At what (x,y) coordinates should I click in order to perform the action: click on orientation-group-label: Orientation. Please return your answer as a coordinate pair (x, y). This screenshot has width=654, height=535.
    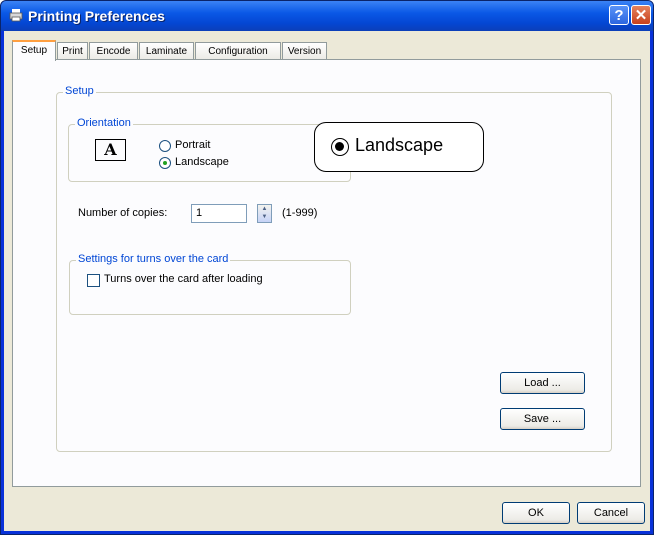
    Looking at the image, I should click on (104, 123).